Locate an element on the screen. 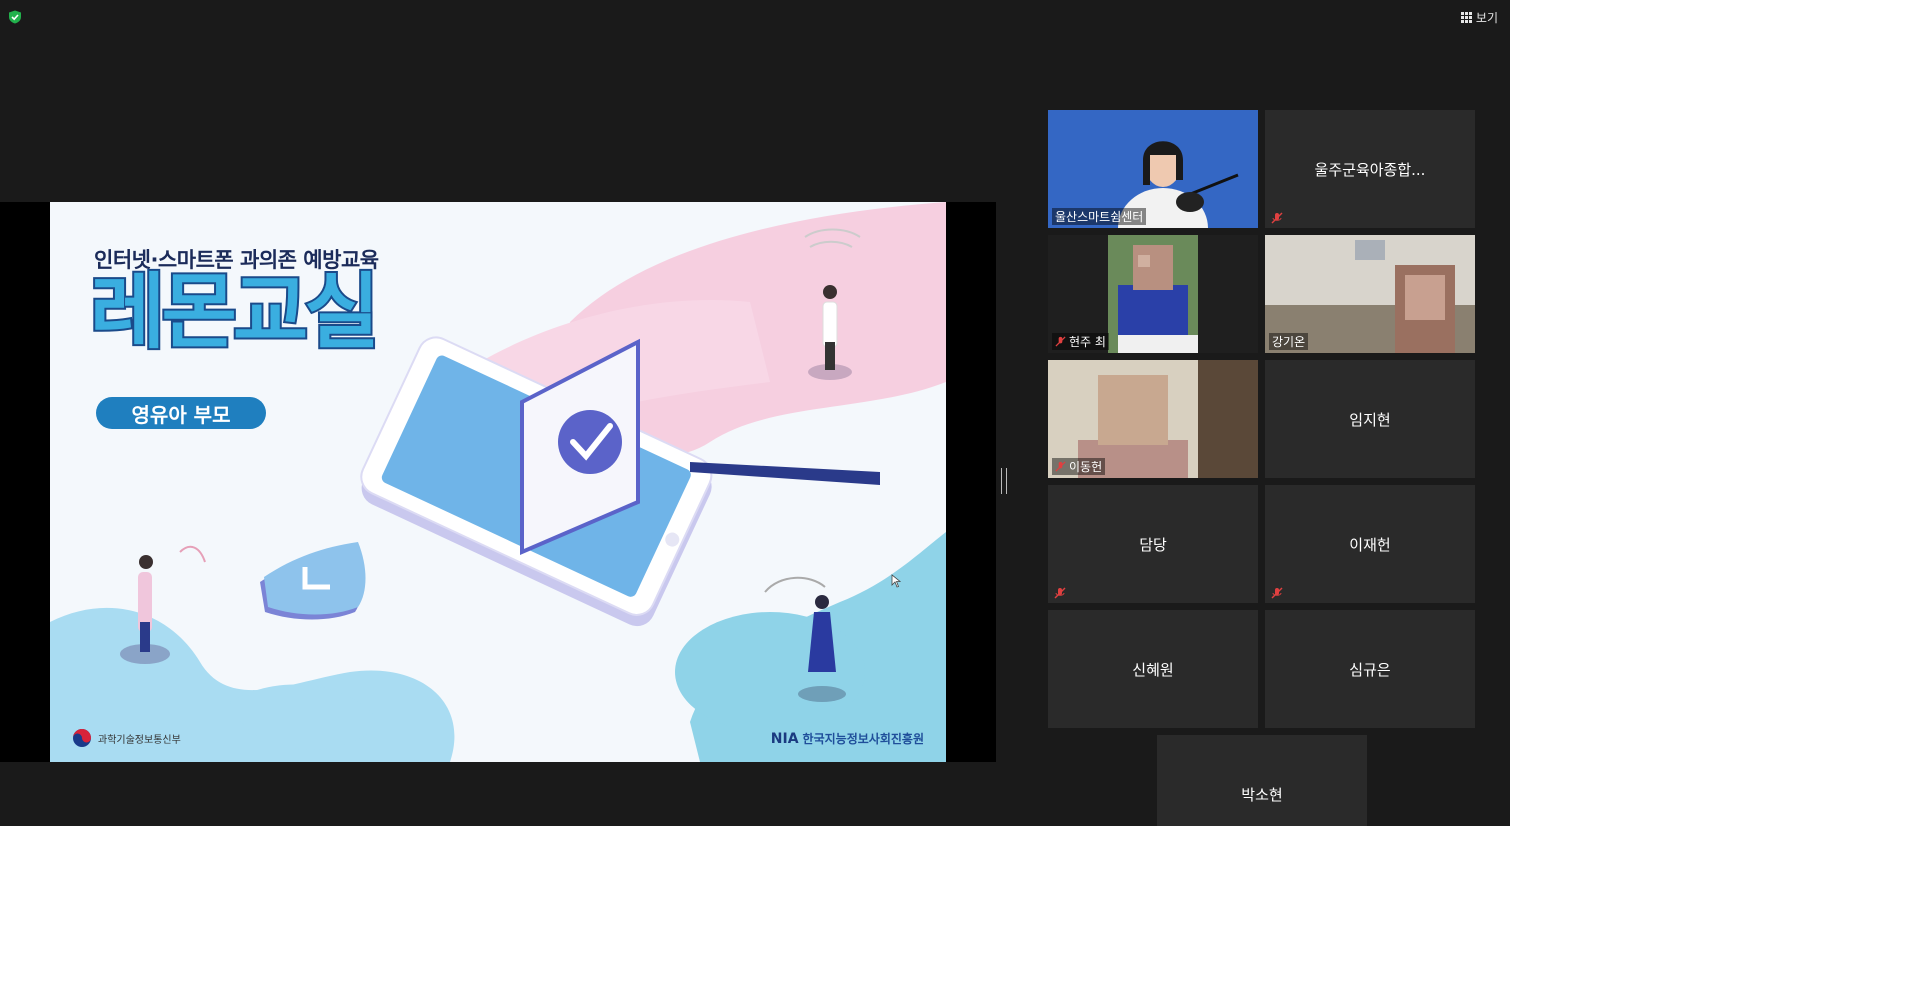  org-abbr: NIA is located at coordinates (784, 739).